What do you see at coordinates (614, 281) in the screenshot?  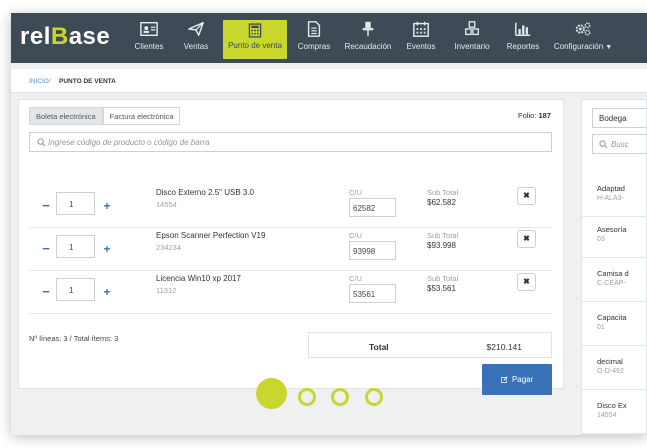 I see `catalog-item: Camisa d C-CEAP-` at bounding box center [614, 281].